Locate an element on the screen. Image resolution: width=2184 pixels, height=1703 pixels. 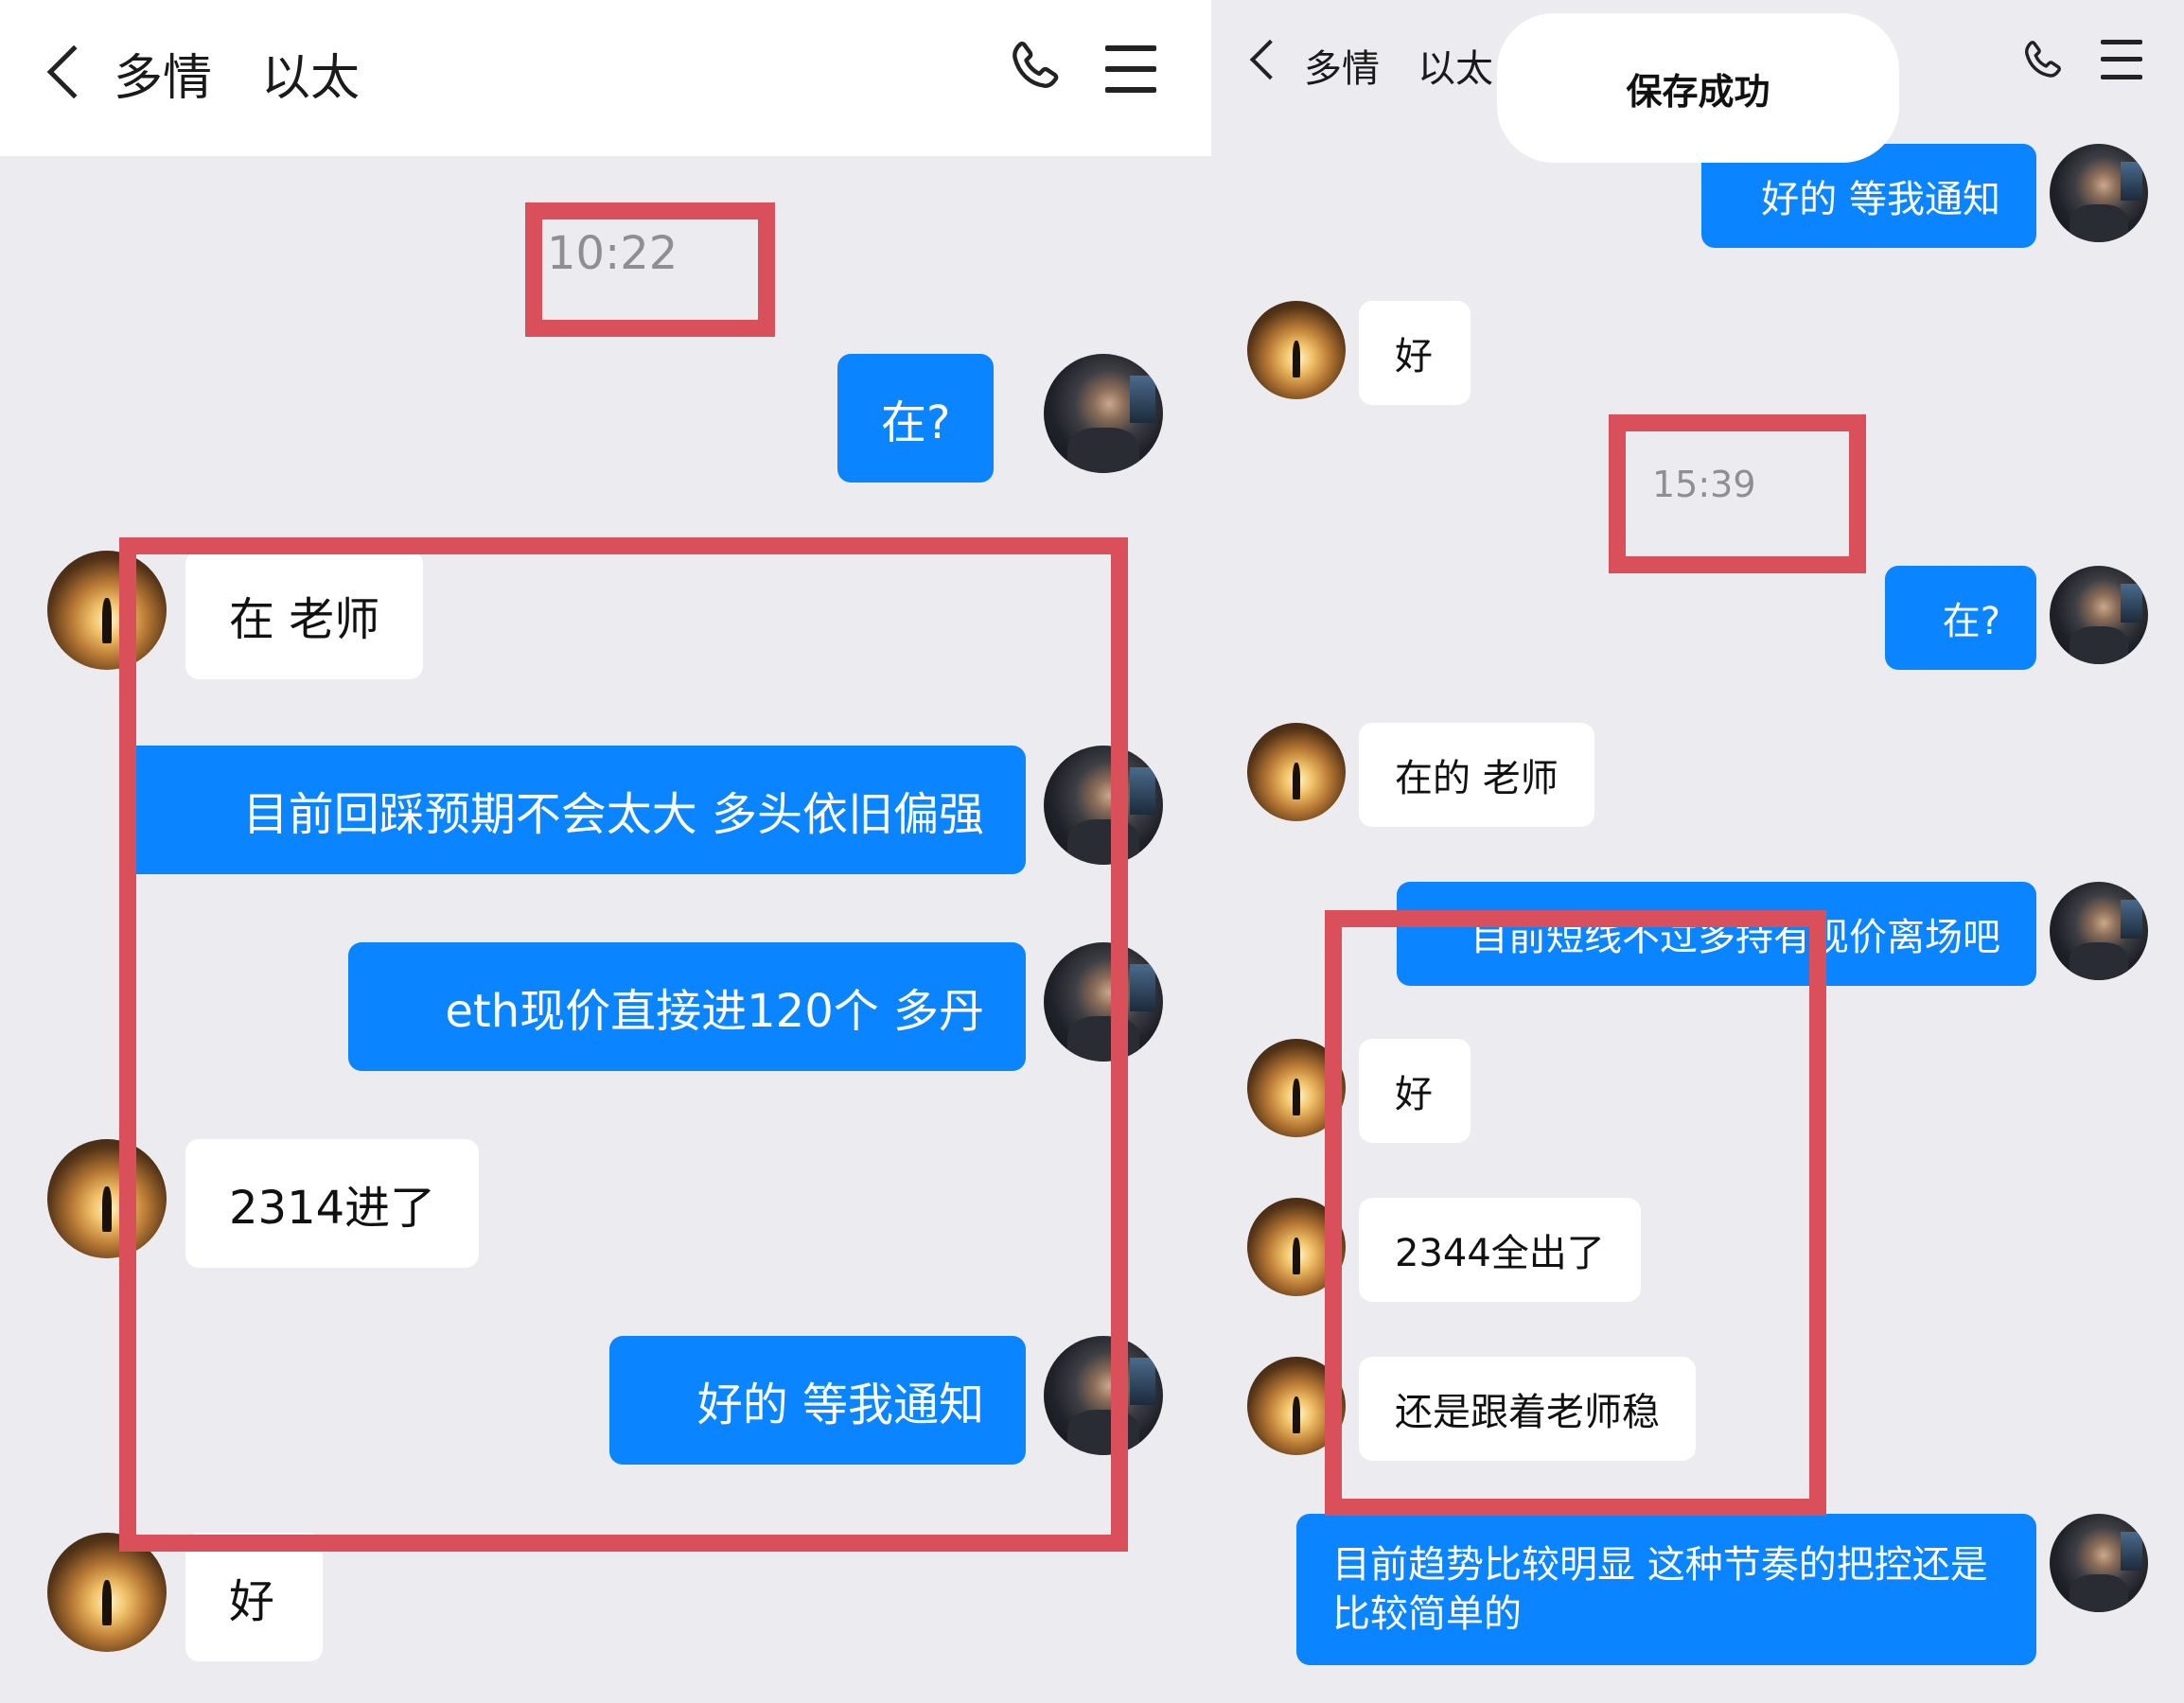
toast-save-success: 保存成功 is located at coordinates (1698, 88).